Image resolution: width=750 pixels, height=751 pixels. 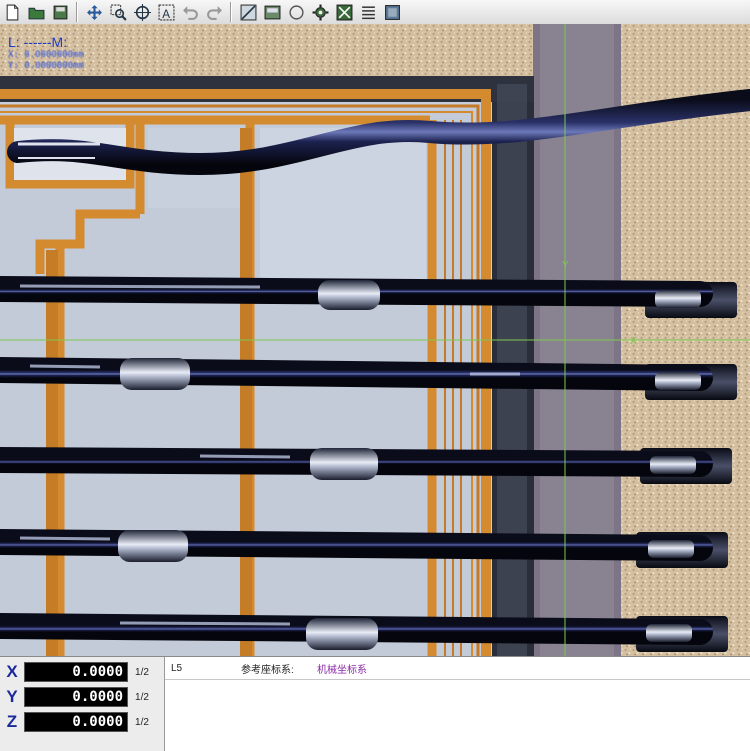 What do you see at coordinates (12, 12) in the screenshot?
I see `new-file-icon` at bounding box center [12, 12].